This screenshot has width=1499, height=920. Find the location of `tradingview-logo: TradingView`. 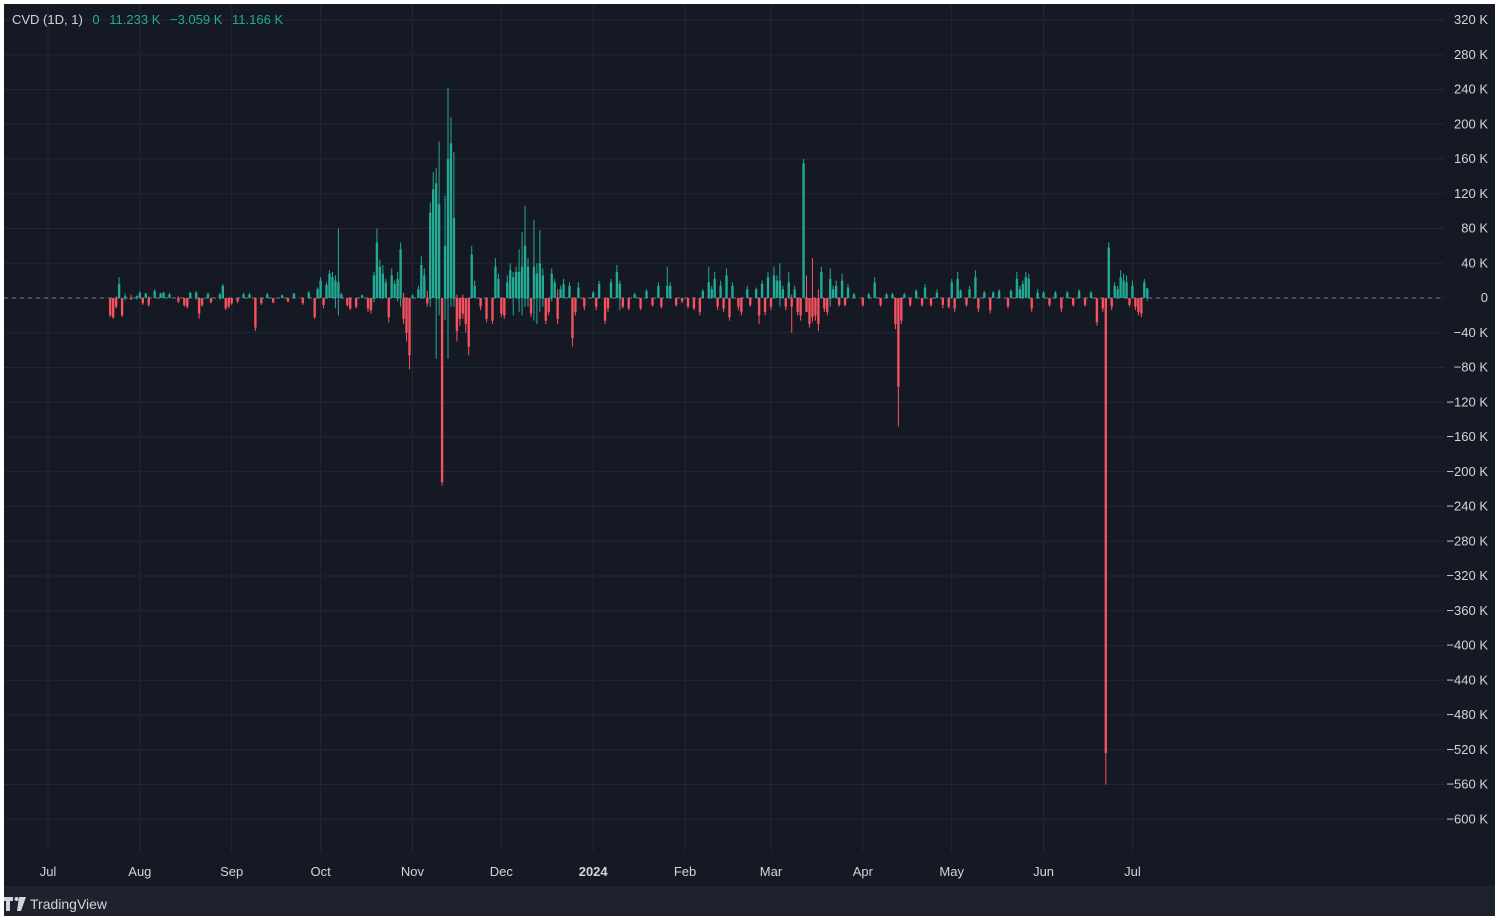

tradingview-logo: TradingView is located at coordinates (55, 904).